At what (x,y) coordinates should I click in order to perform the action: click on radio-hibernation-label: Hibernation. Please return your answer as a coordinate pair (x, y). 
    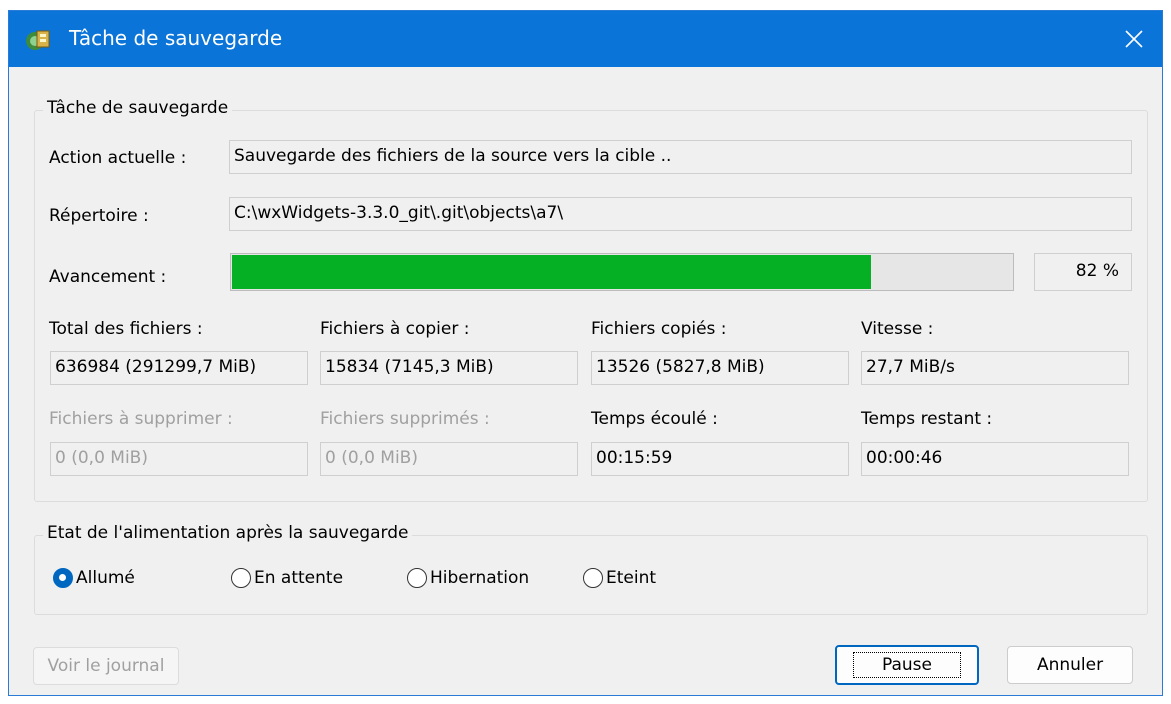
    Looking at the image, I should click on (480, 578).